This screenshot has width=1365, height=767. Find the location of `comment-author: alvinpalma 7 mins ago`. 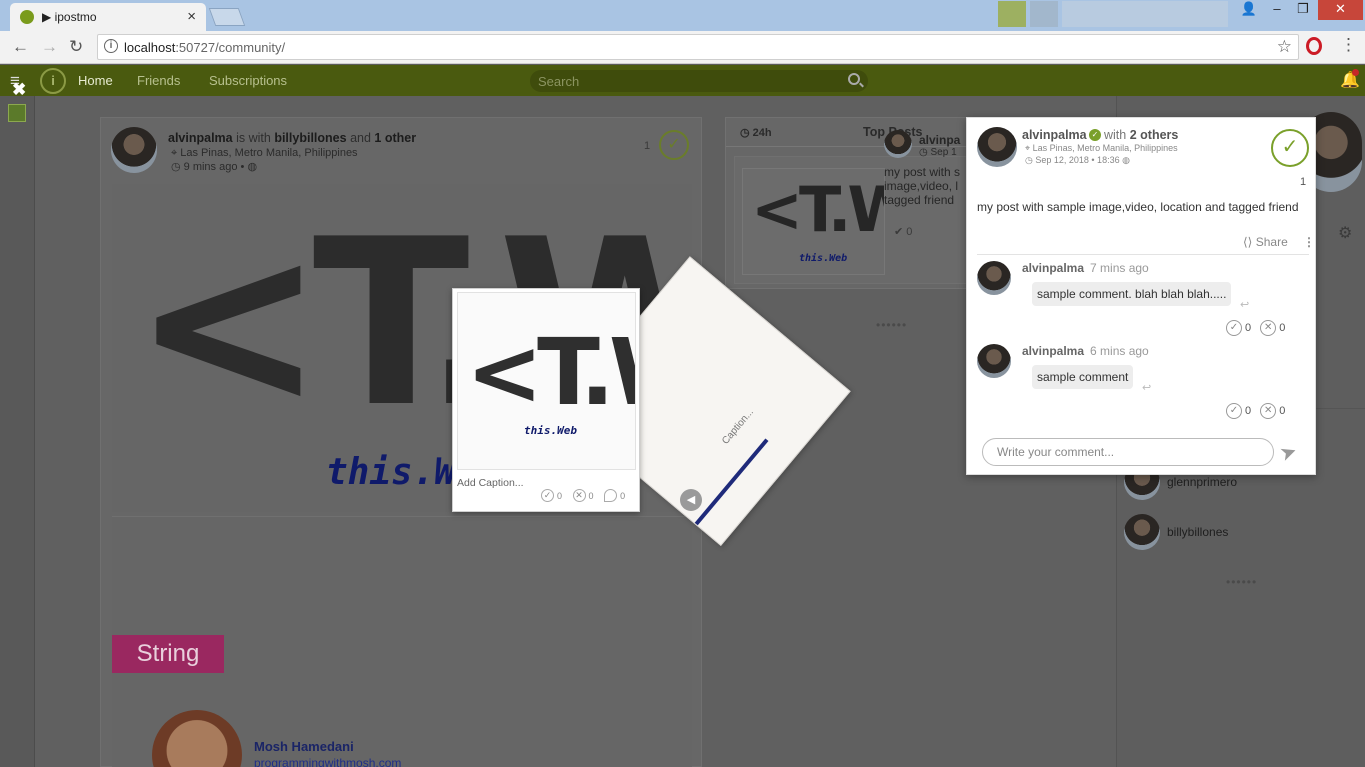

comment-author: alvinpalma 7 mins ago is located at coordinates (1085, 268).